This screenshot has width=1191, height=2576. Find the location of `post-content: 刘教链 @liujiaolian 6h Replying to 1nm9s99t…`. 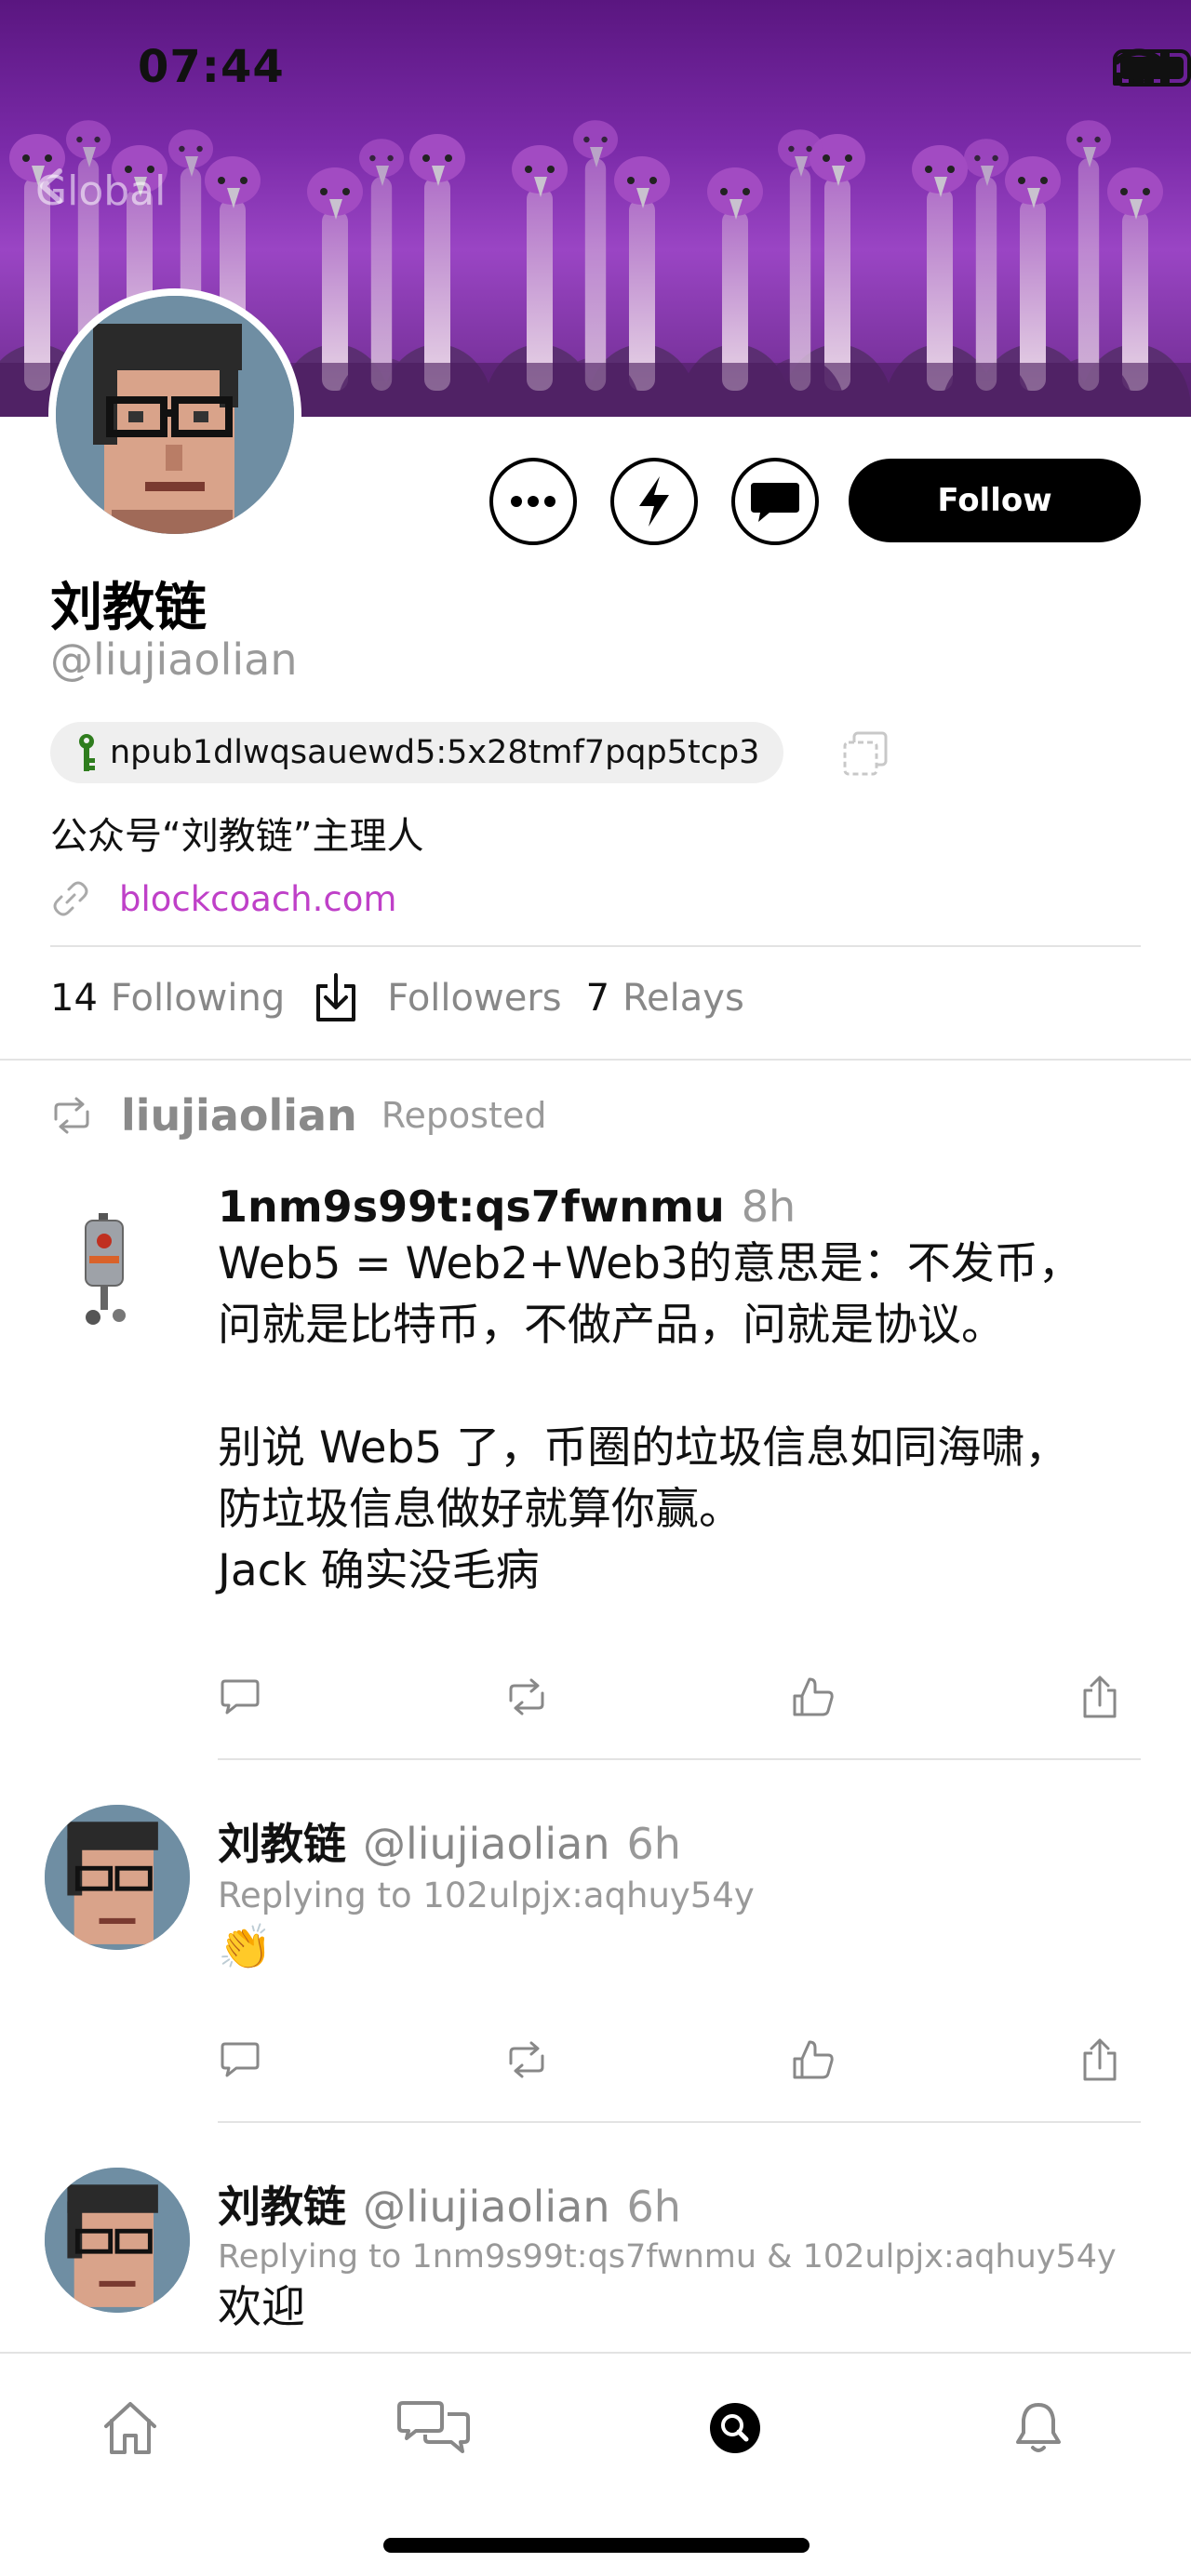

post-content: 刘教链 @liujiaolian 6h Replying to 1nm9s99t… is located at coordinates (679, 2256).